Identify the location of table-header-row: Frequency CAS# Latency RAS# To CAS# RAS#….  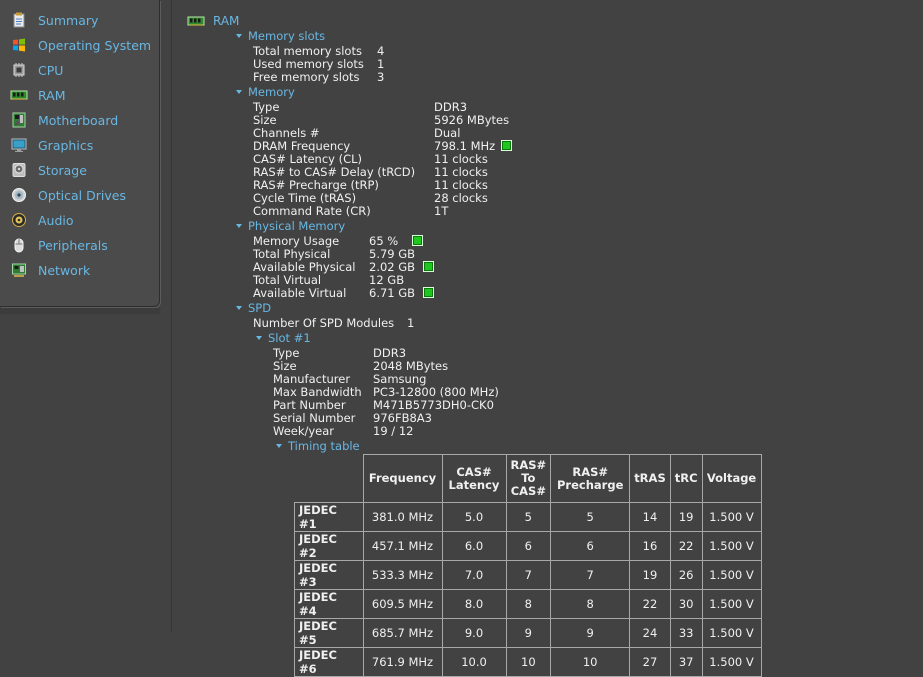
(528, 478).